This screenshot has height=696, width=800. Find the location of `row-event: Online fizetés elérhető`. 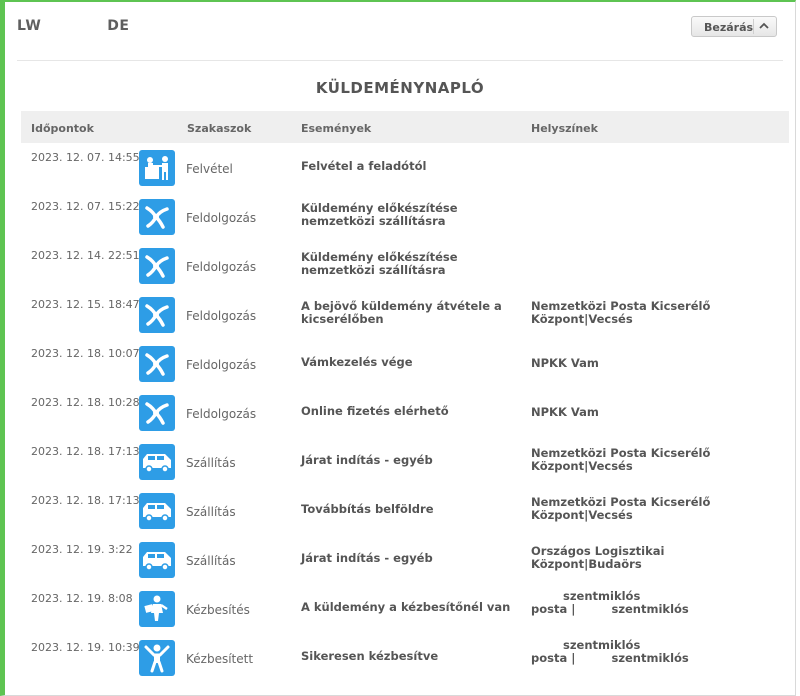

row-event: Online fizetés elérhető is located at coordinates (375, 411).